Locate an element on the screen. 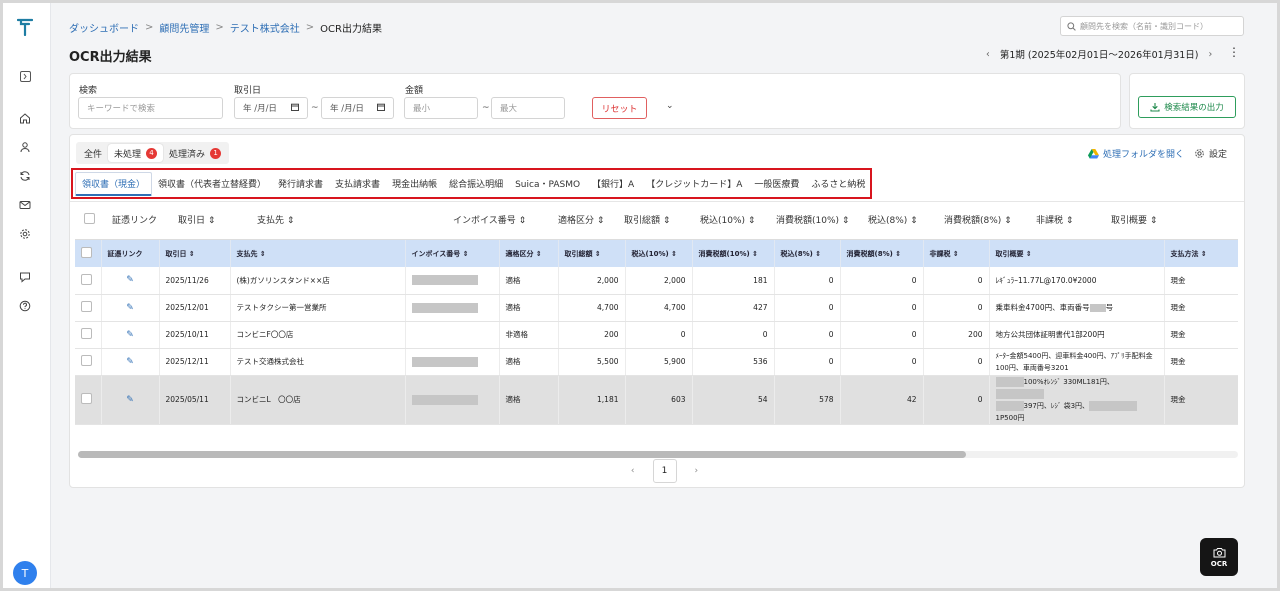 This screenshot has width=1280, height=591. next-period-button: › is located at coordinates (1211, 54).